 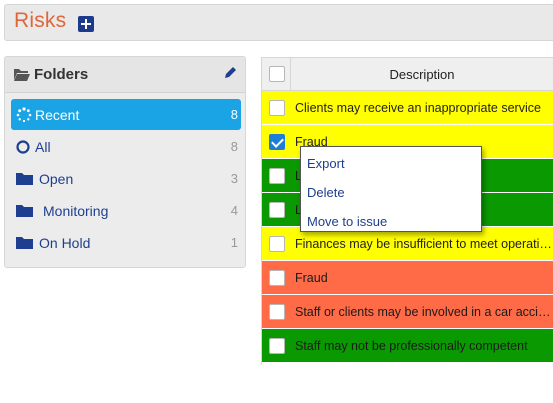 What do you see at coordinates (407, 278) in the screenshot?
I see `table-row: Fraud` at bounding box center [407, 278].